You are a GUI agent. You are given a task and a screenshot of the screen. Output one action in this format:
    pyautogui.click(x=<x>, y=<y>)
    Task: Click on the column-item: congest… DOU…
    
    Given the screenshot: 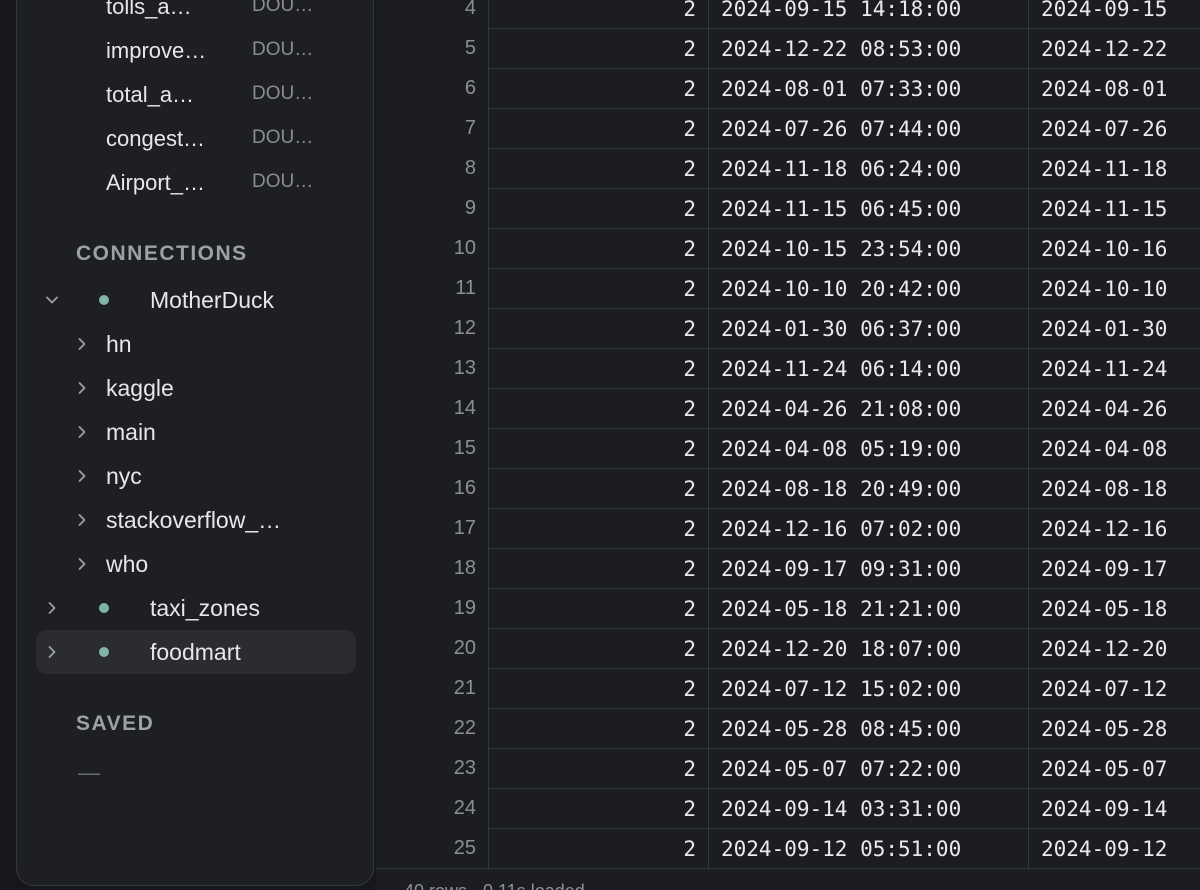 What is the action you would take?
    pyautogui.click(x=188, y=140)
    